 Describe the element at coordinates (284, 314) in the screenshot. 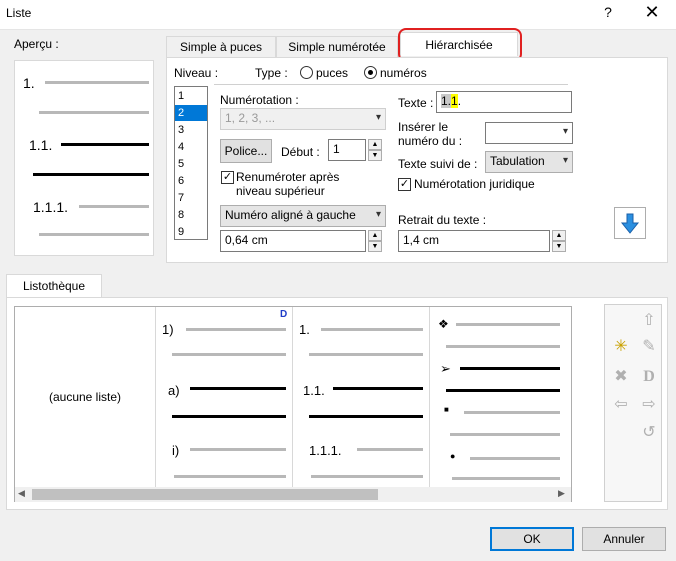

I see `document-marker-icon: D` at that location.